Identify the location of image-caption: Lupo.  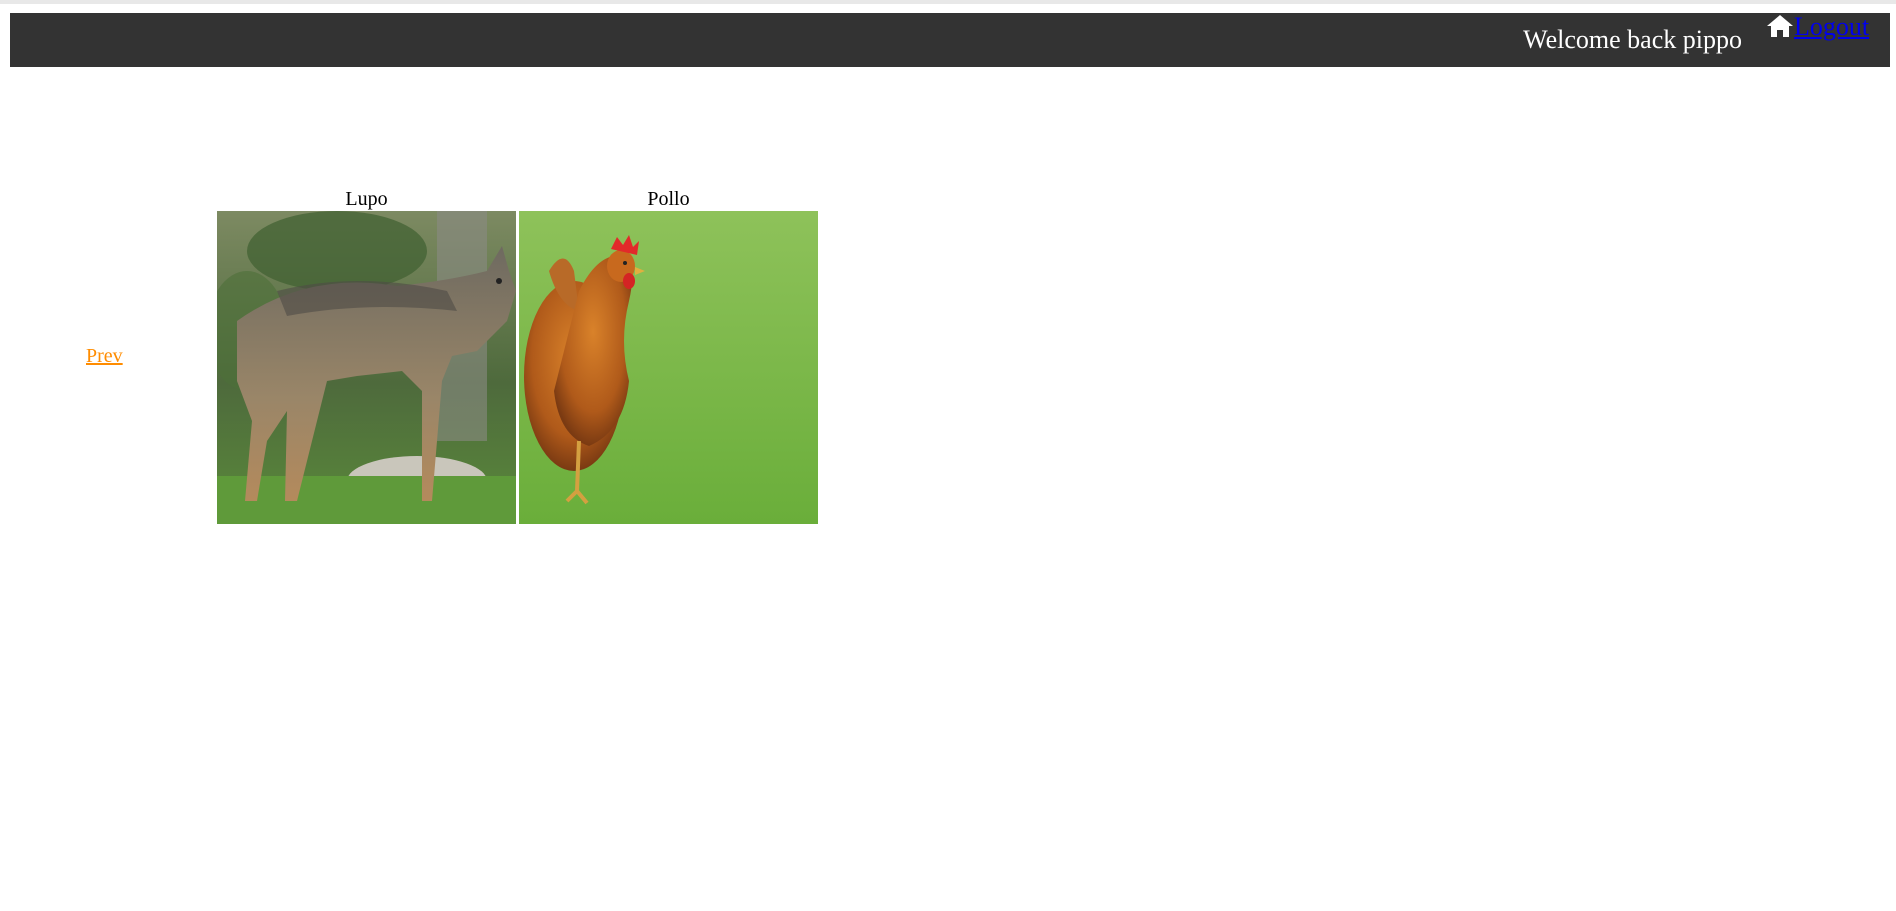
(366, 199).